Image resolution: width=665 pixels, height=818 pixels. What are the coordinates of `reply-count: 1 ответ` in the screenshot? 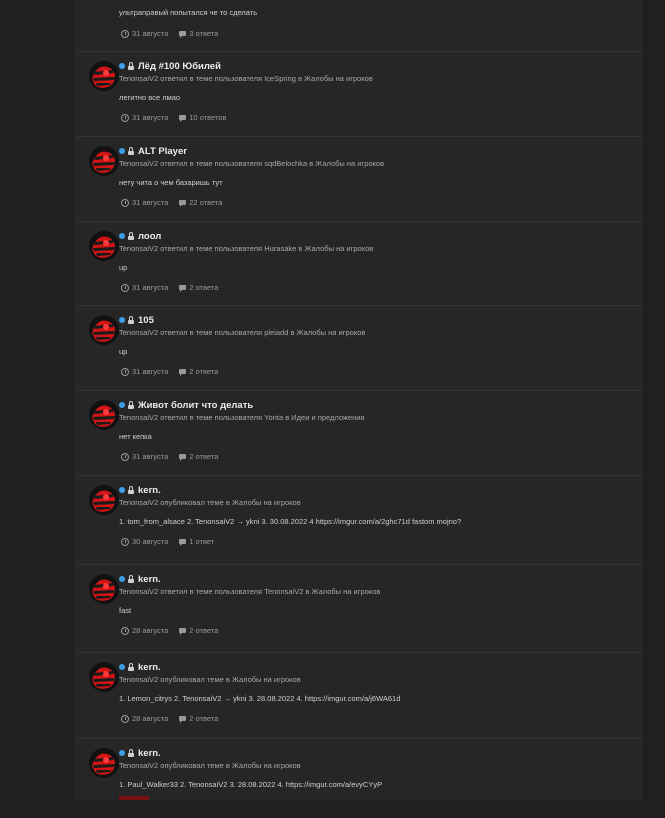 It's located at (201, 541).